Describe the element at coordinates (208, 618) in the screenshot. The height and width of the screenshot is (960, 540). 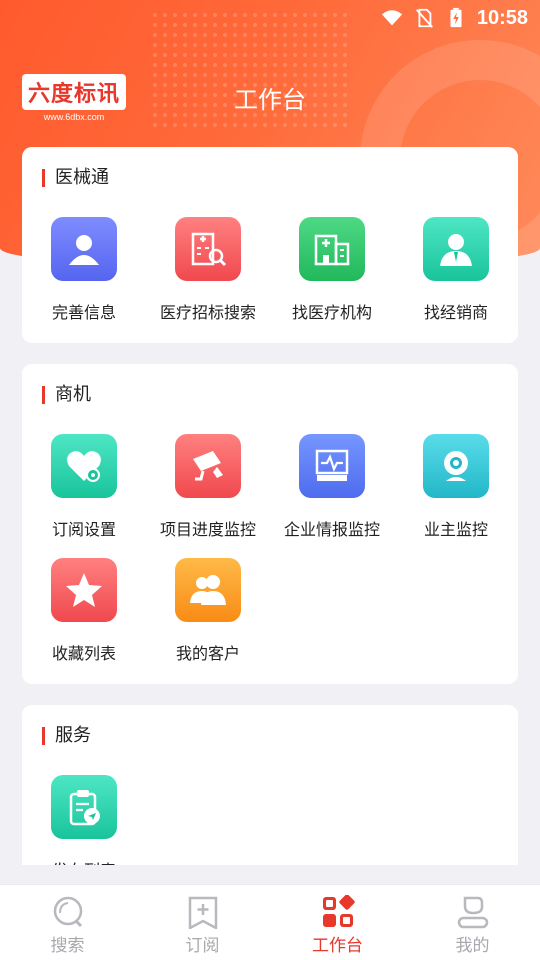
I see `menu-item-my-customers: 我的客户` at that location.